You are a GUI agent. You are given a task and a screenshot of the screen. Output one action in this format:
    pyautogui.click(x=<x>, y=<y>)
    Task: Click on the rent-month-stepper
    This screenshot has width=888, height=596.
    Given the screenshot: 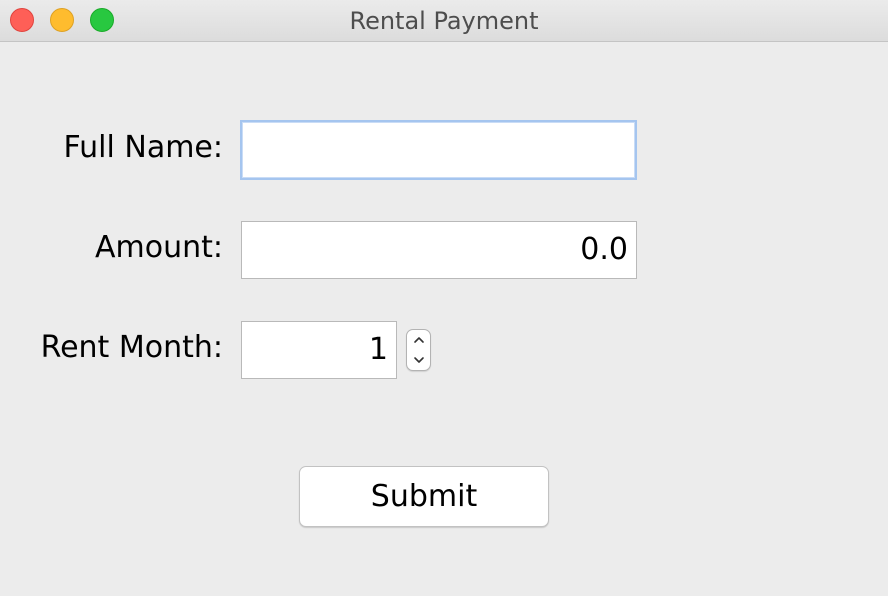 What is the action you would take?
    pyautogui.click(x=418, y=350)
    